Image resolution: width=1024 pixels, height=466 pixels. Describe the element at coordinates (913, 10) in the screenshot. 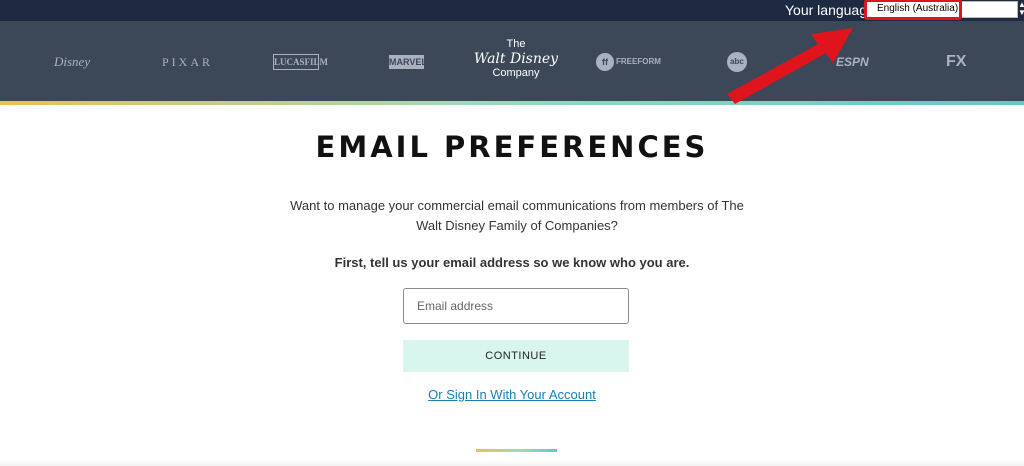

I see `language-highlight-box` at that location.